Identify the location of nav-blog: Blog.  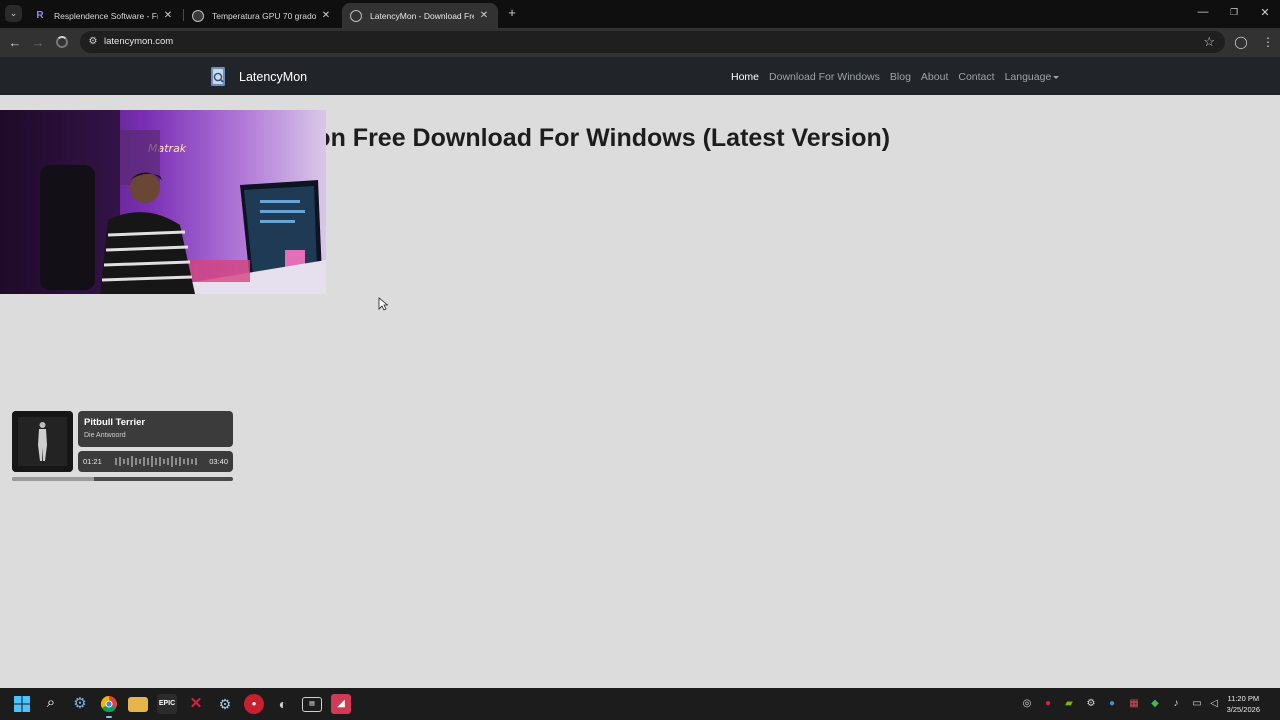
(900, 77).